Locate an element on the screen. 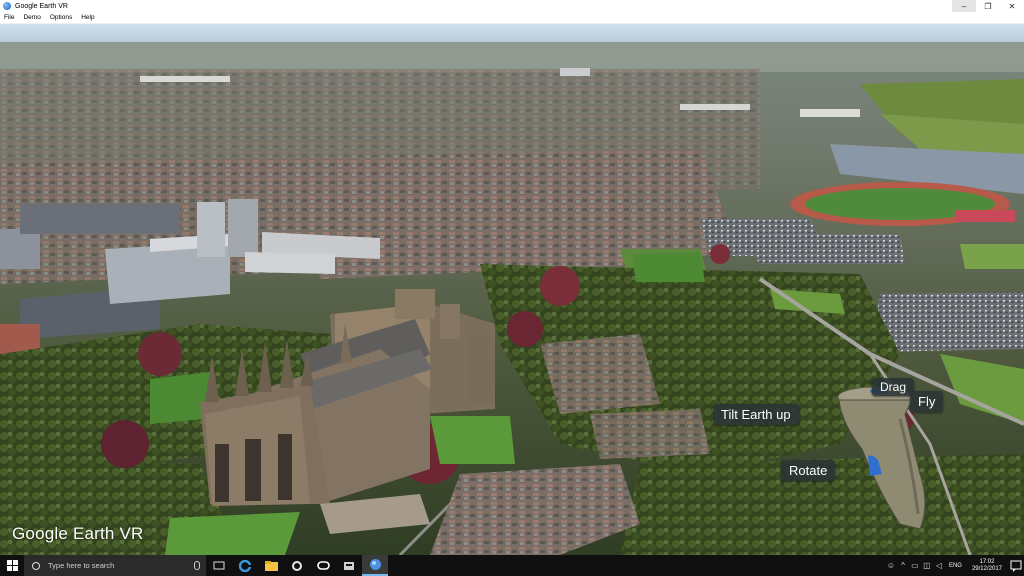  title-bar: Google Earth VR – ❐ ✕ is located at coordinates (512, 6).